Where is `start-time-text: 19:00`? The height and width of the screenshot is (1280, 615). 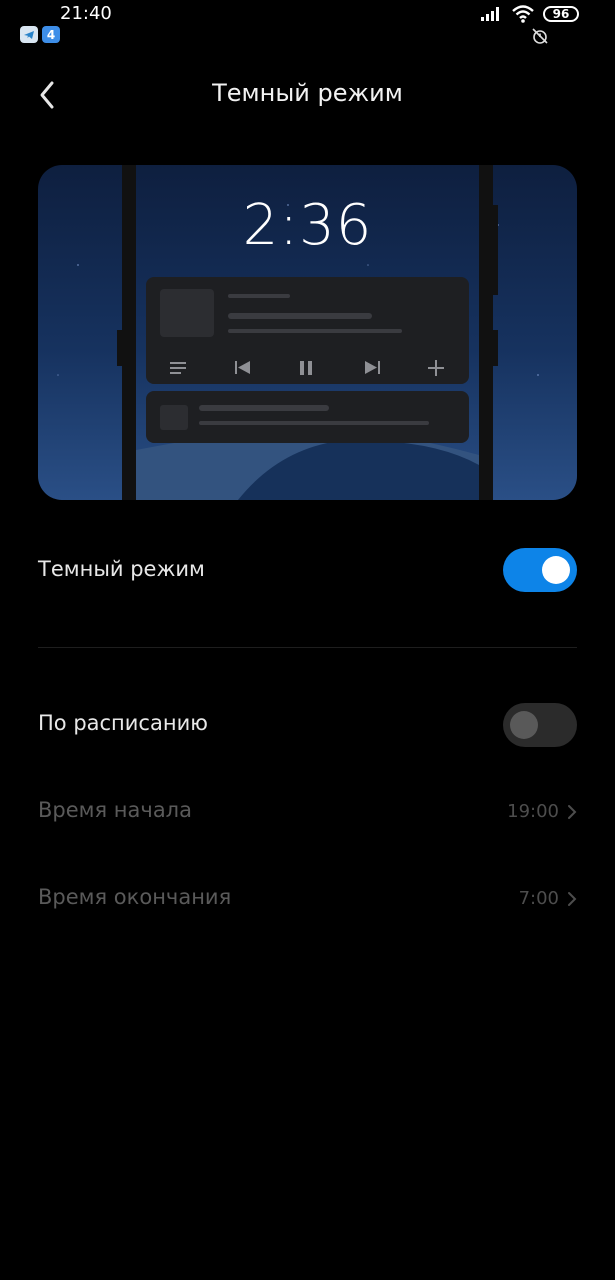
start-time-text: 19:00 is located at coordinates (533, 811).